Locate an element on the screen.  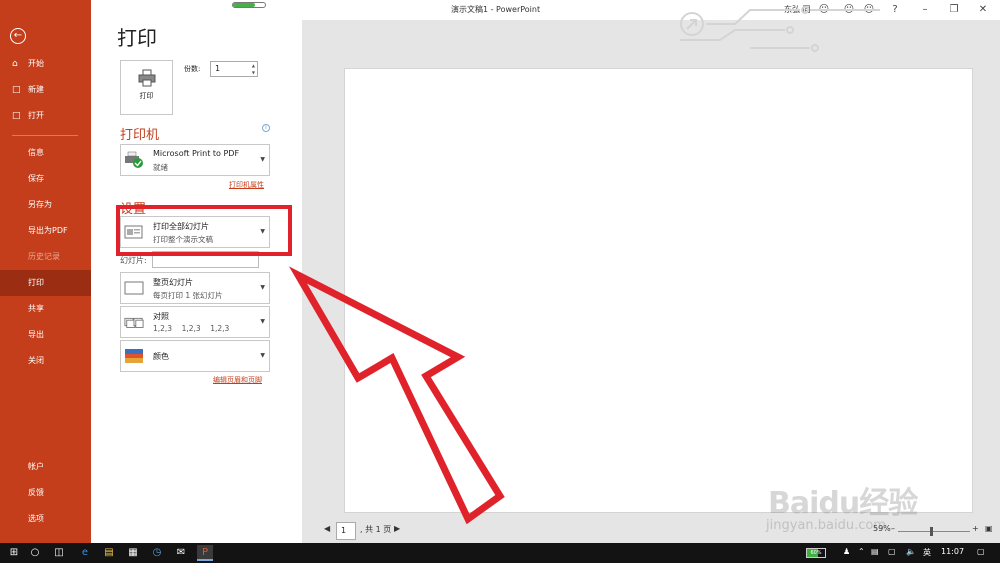
mail-icon: ✉ is located at coordinates (181, 553).